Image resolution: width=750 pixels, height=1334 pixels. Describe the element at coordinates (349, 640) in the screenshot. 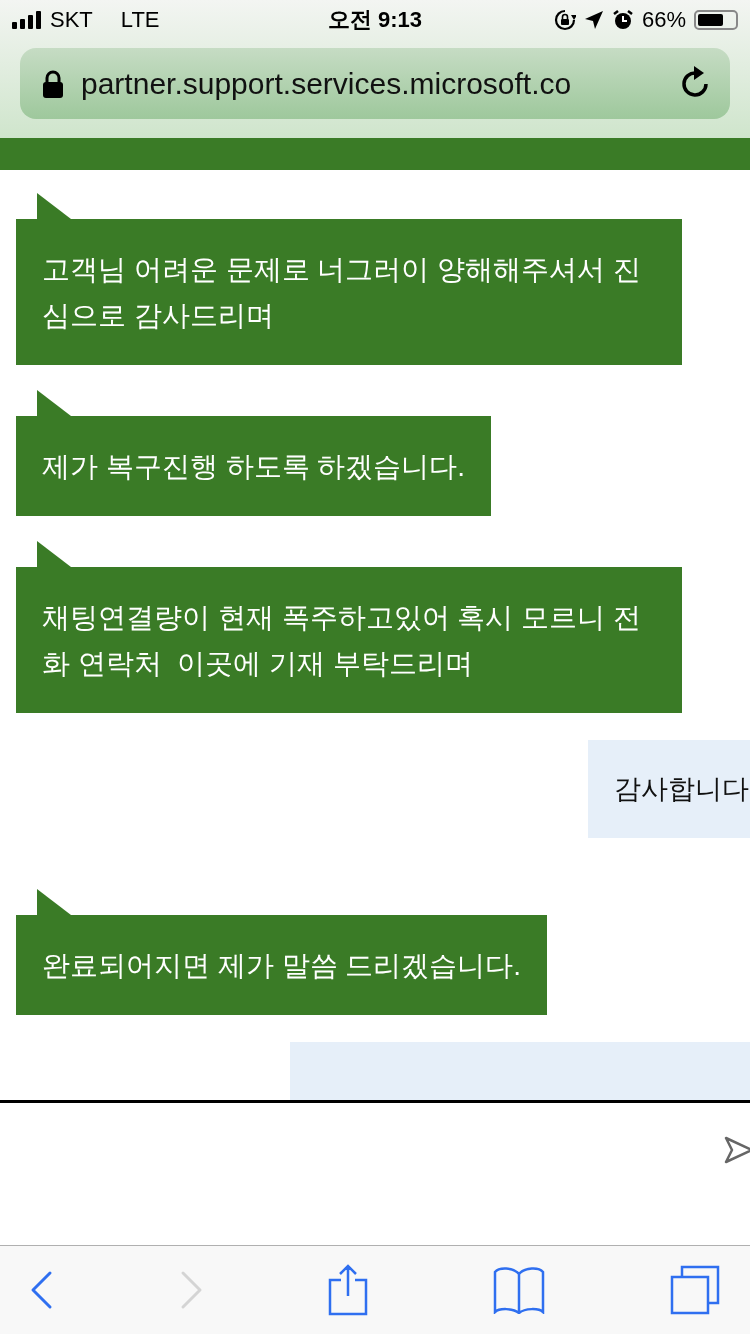

I see `agent-message: 채팅연결량이 현재 폭주하고있어 혹시 모르니 전화 연락처 이곳에 기재 부탁드리며` at that location.